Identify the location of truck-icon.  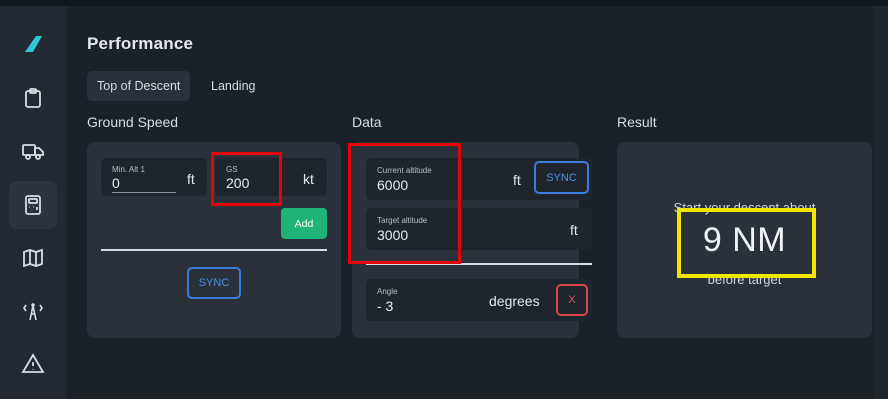
(33, 151).